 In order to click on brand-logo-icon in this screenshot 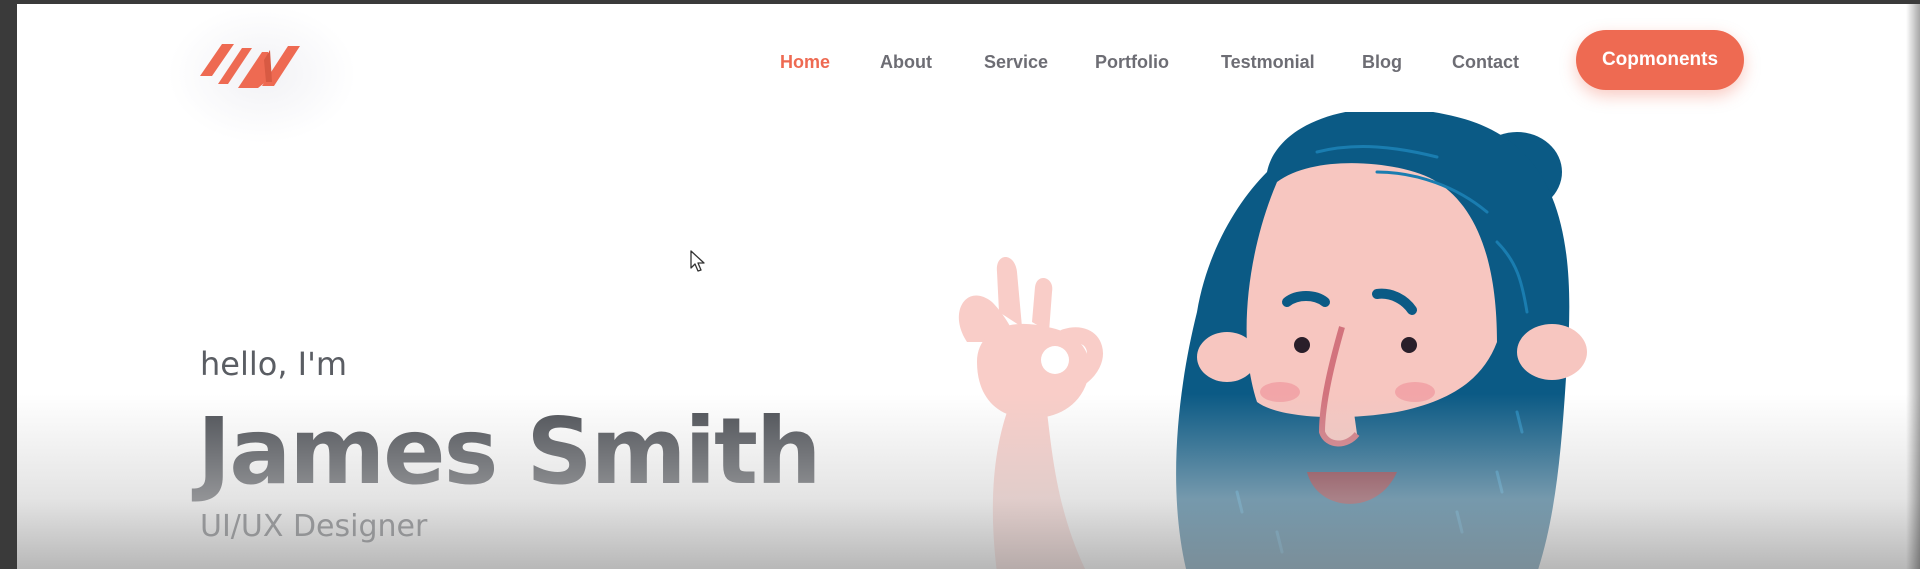, I will do `click(253, 64)`.